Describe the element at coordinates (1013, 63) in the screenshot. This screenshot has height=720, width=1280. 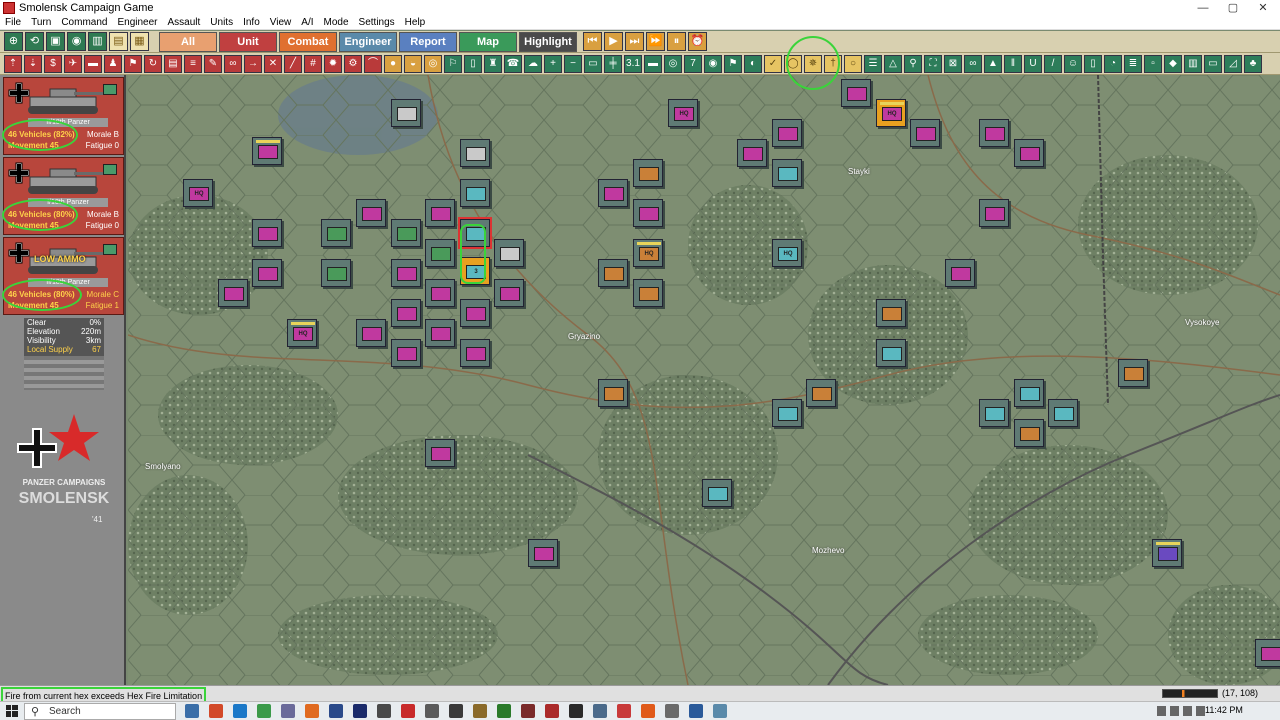
I see `bars-icon: ‖` at that location.